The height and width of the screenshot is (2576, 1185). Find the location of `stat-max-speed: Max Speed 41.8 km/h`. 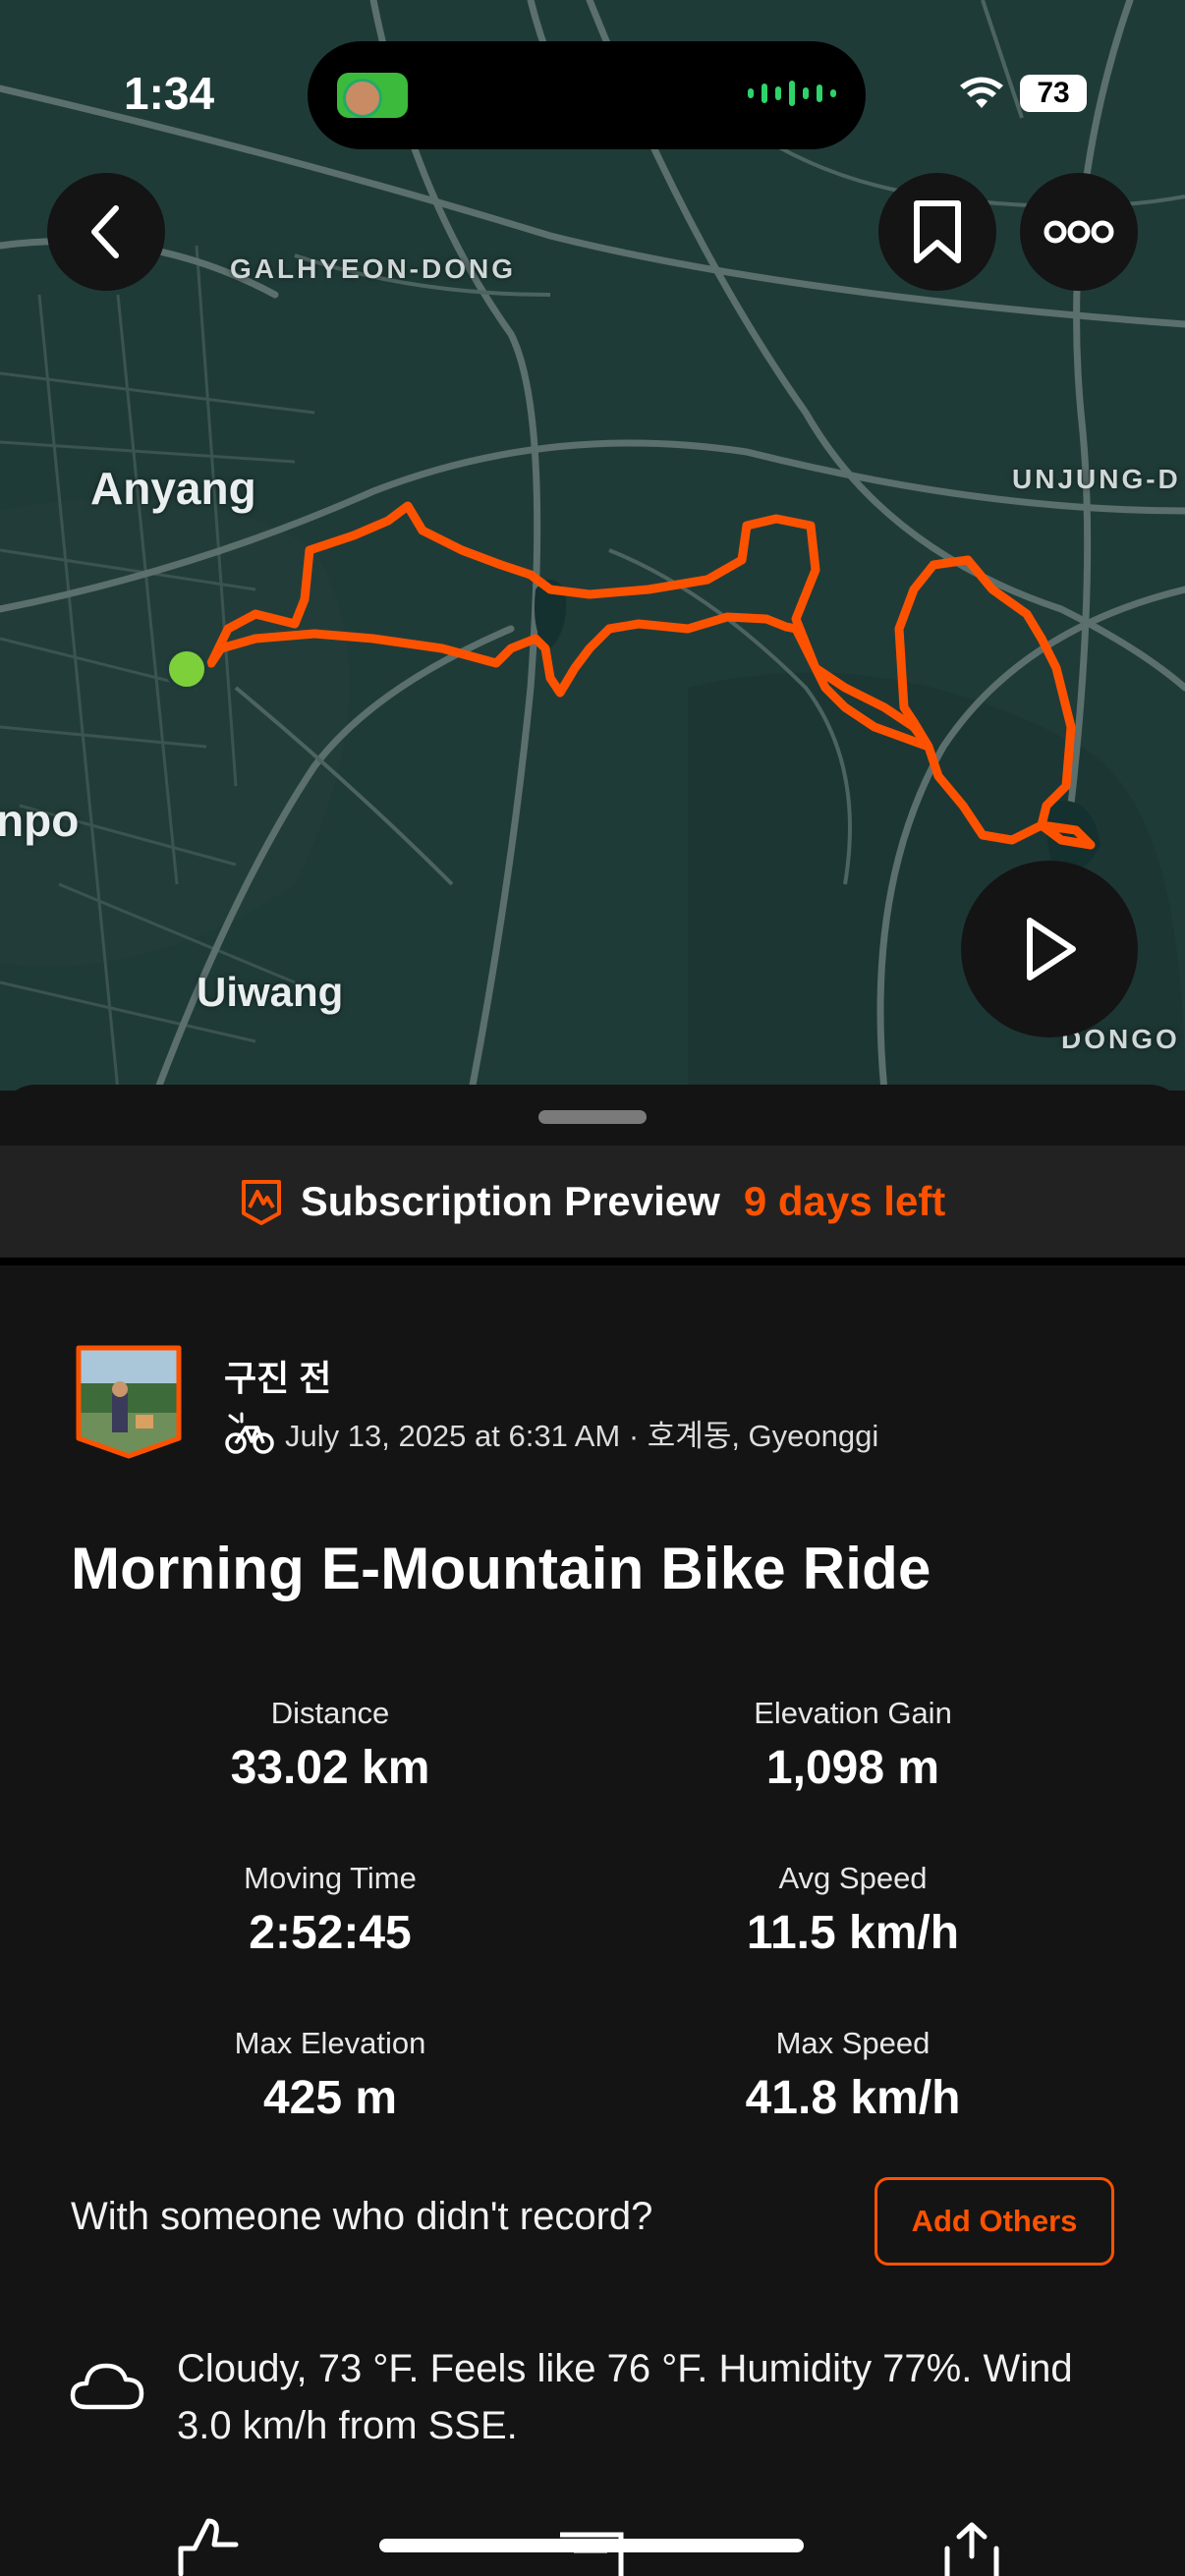

stat-max-speed: Max Speed 41.8 km/h is located at coordinates (853, 2075).